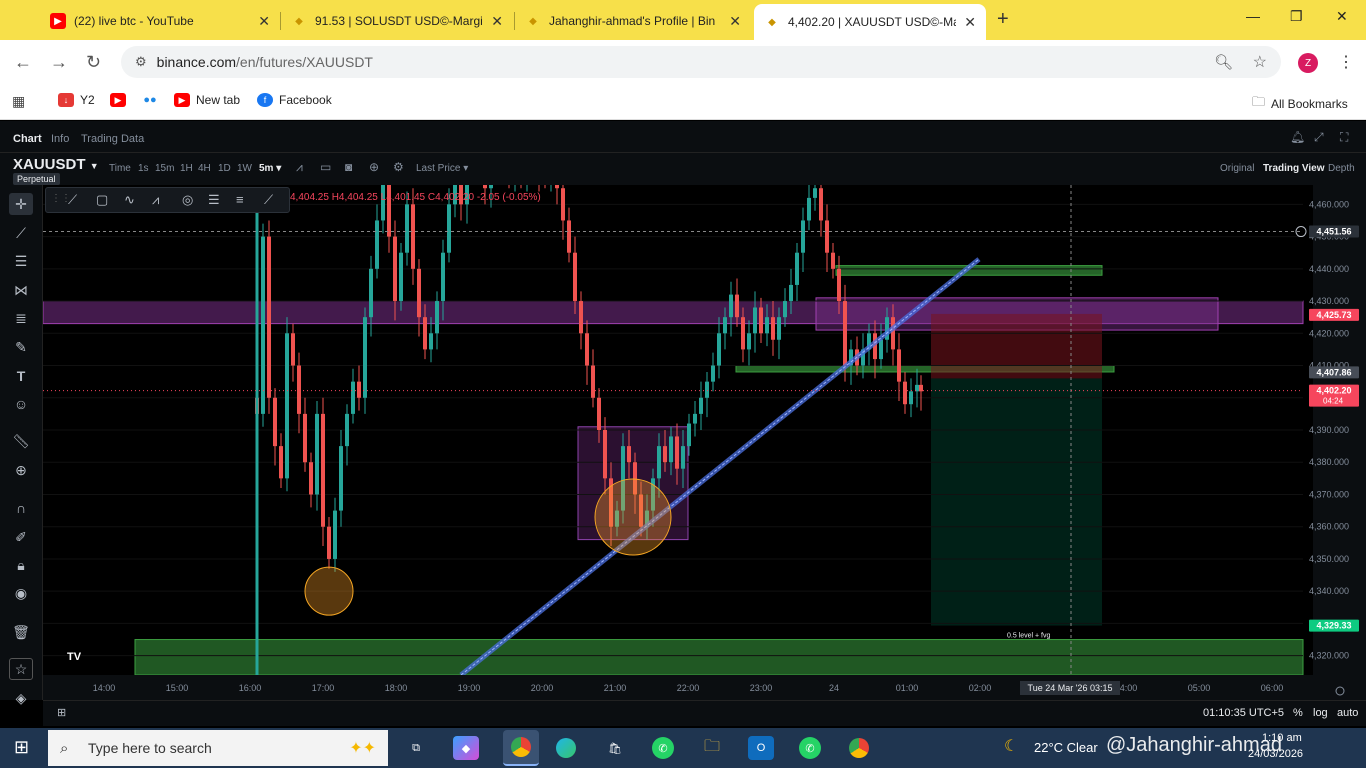 This screenshot has height=768, width=1366. Describe the element at coordinates (155, 200) in the screenshot. I see `polyline-icon: ⩘` at that location.